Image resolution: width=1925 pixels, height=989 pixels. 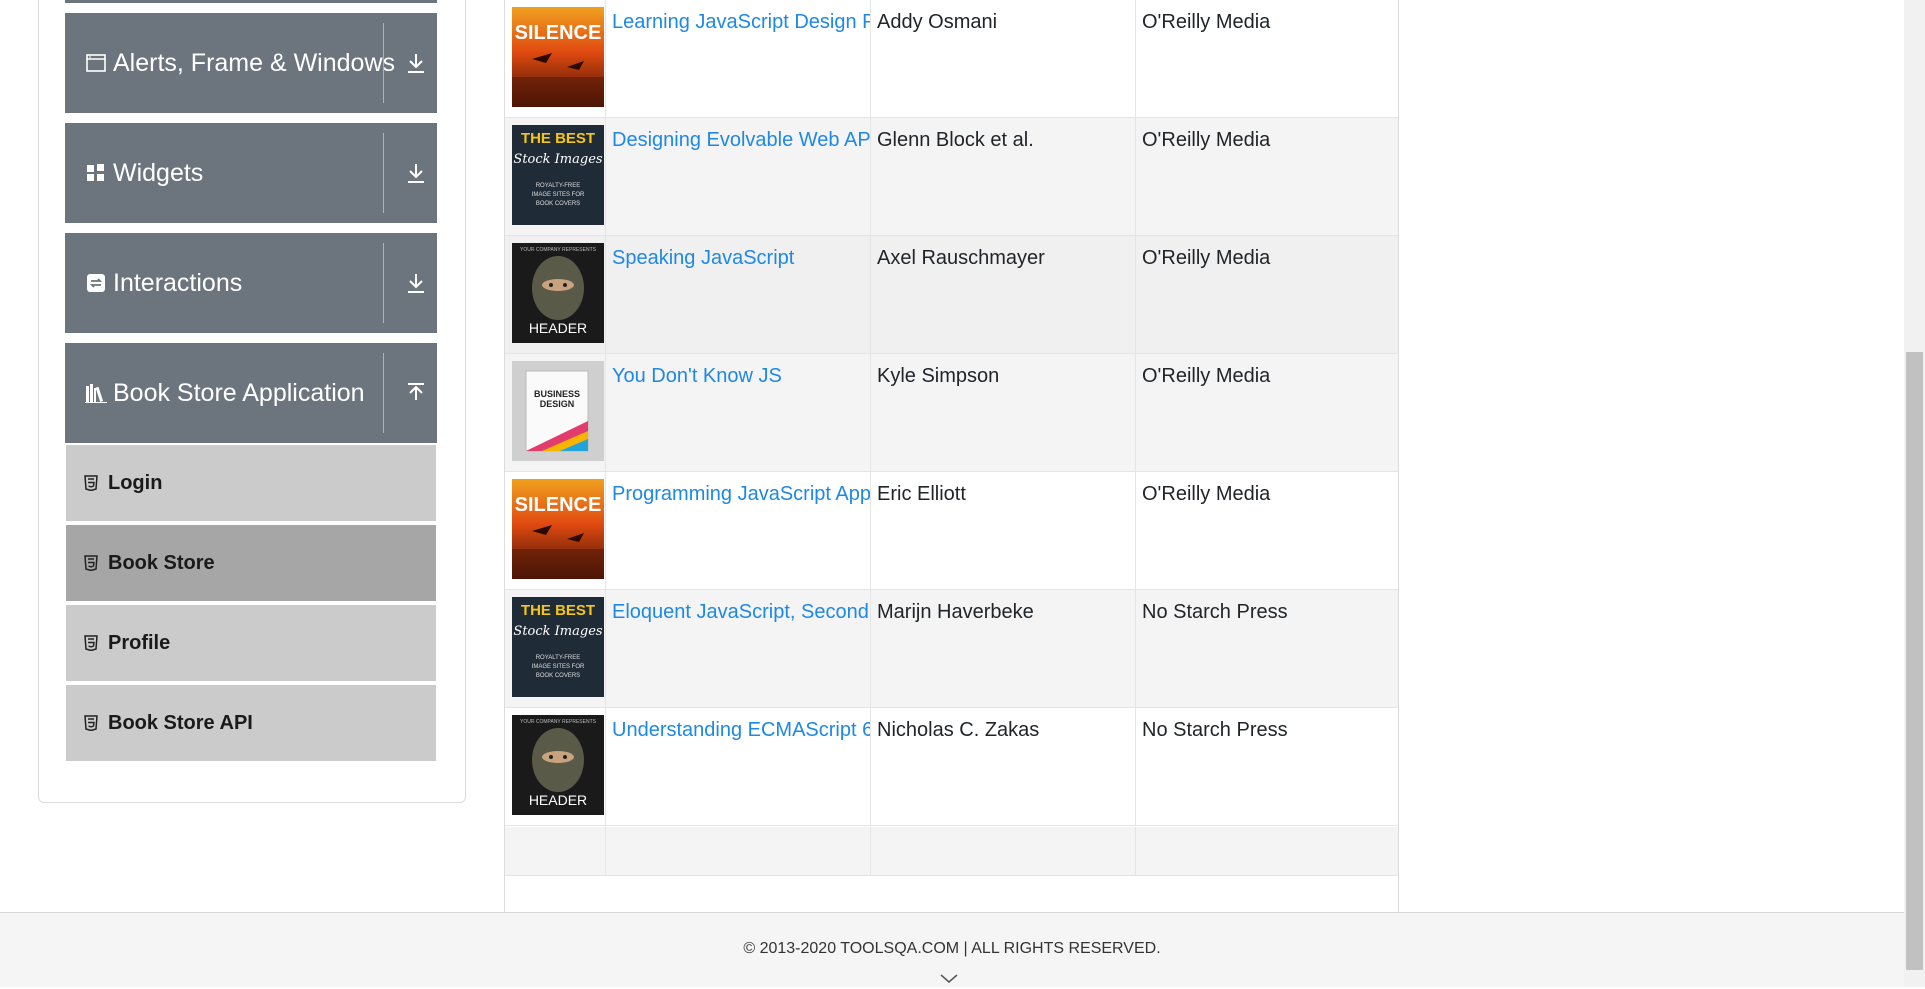 What do you see at coordinates (96, 63) in the screenshot?
I see `window-icon` at bounding box center [96, 63].